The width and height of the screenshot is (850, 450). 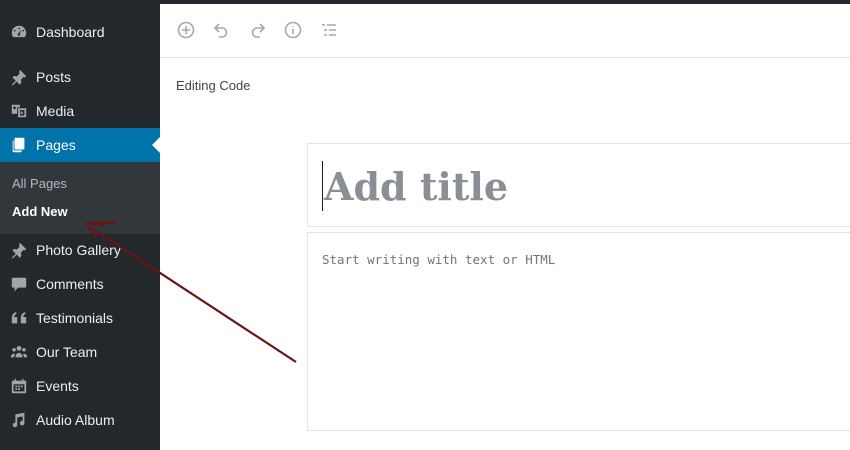 I want to click on media-icon, so click(x=18, y=111).